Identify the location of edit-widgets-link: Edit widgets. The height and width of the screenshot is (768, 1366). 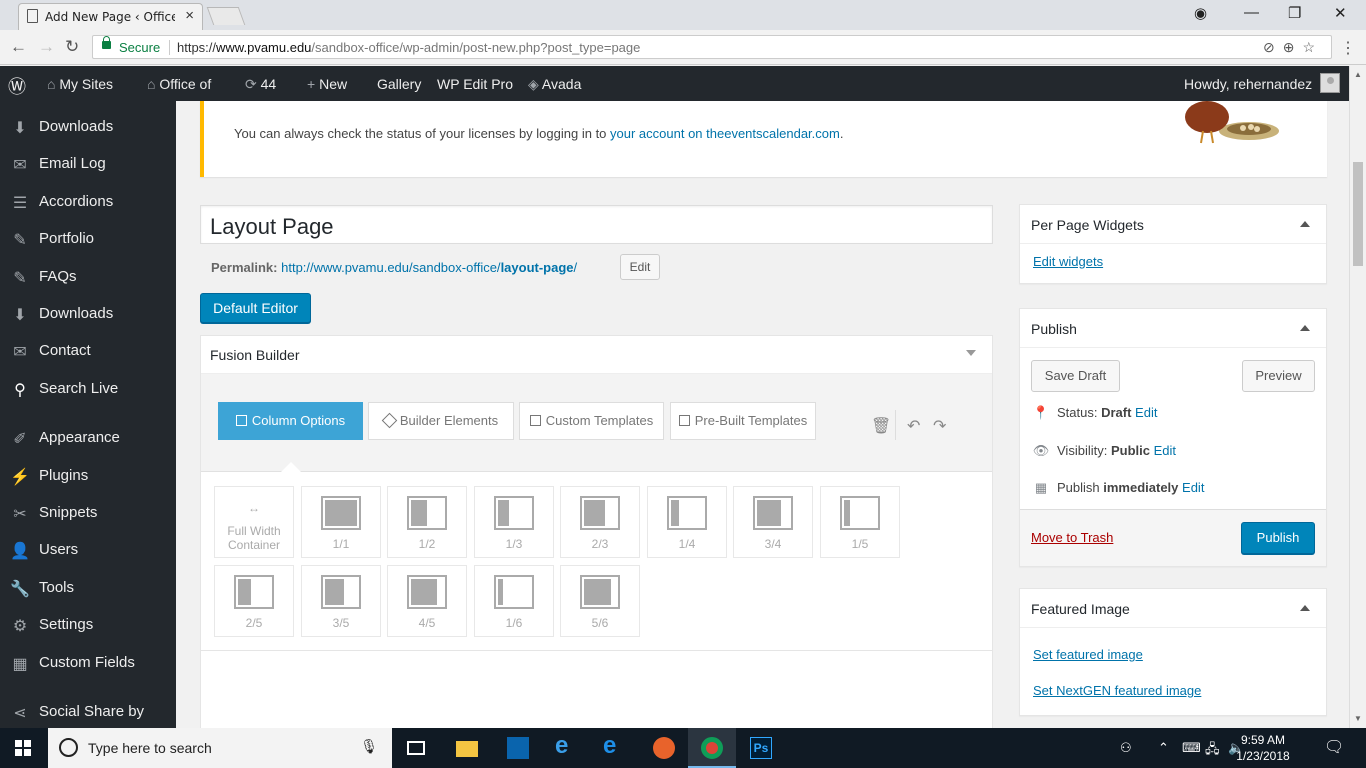
(1068, 261).